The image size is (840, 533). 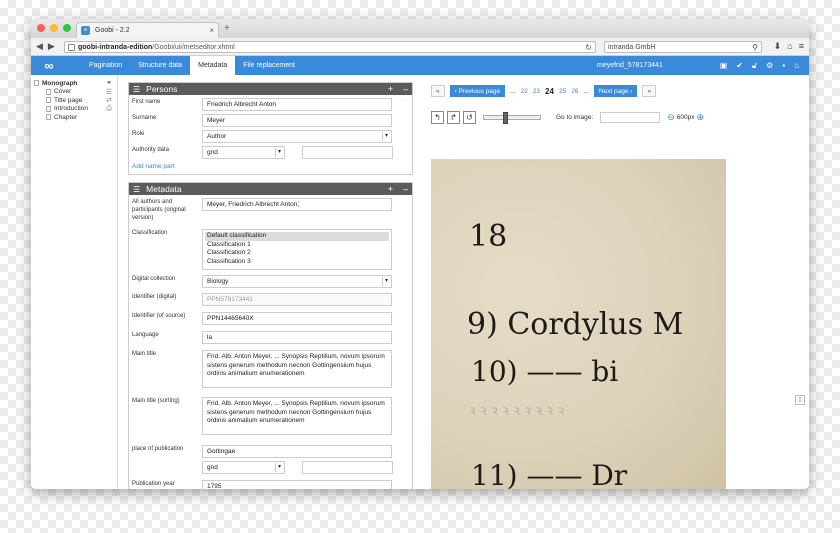 I want to click on goto-image-input, so click(x=630, y=117).